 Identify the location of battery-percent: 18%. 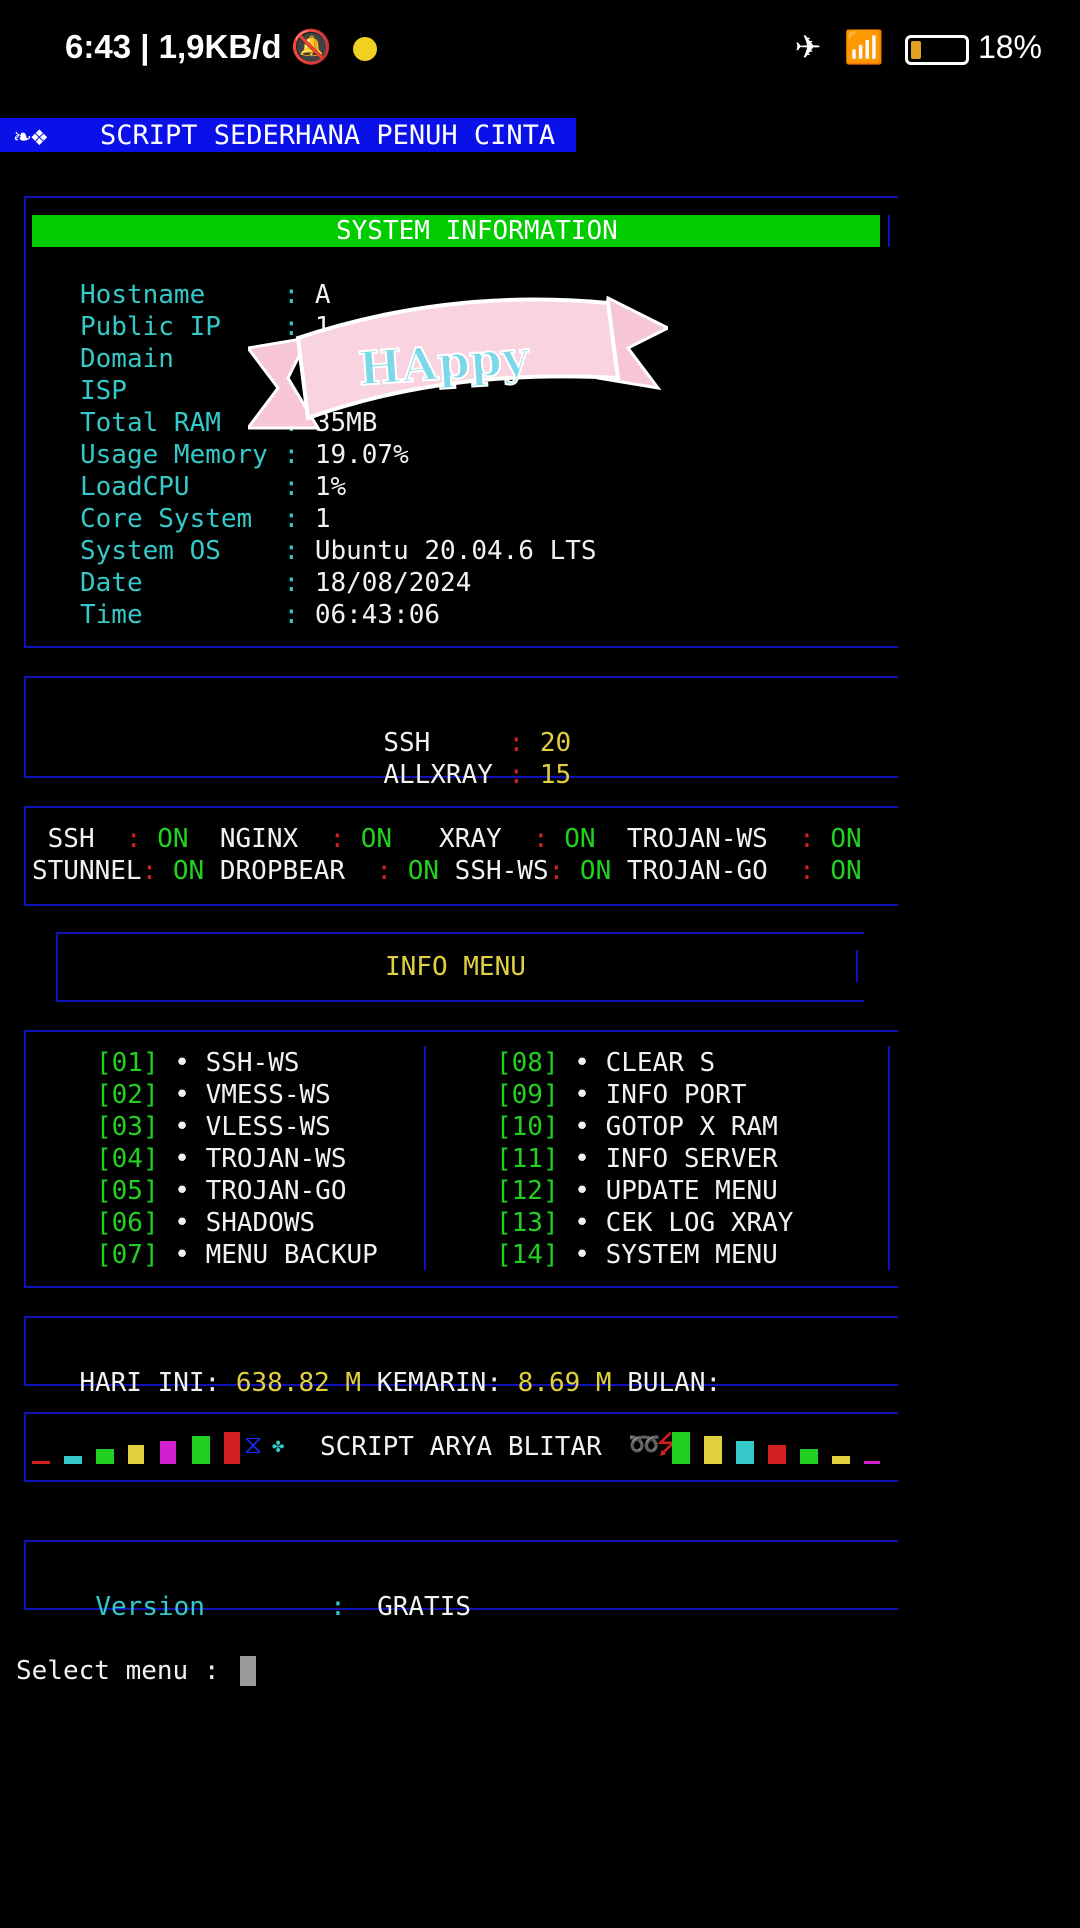
(1009, 47).